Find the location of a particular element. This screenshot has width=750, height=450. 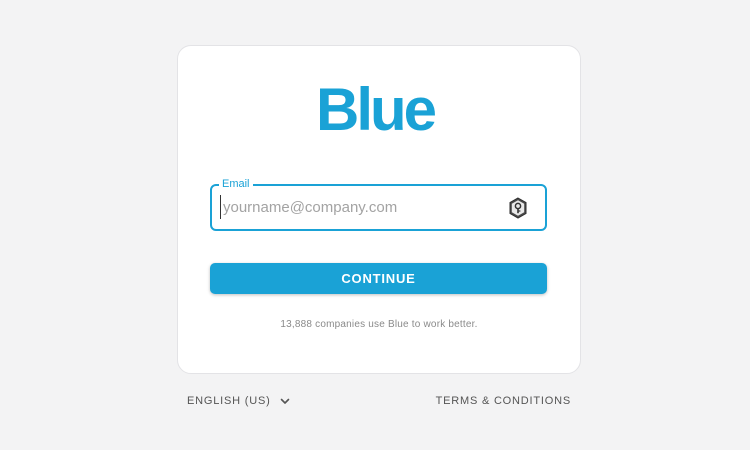

email-field-container: Email is located at coordinates (378, 204).